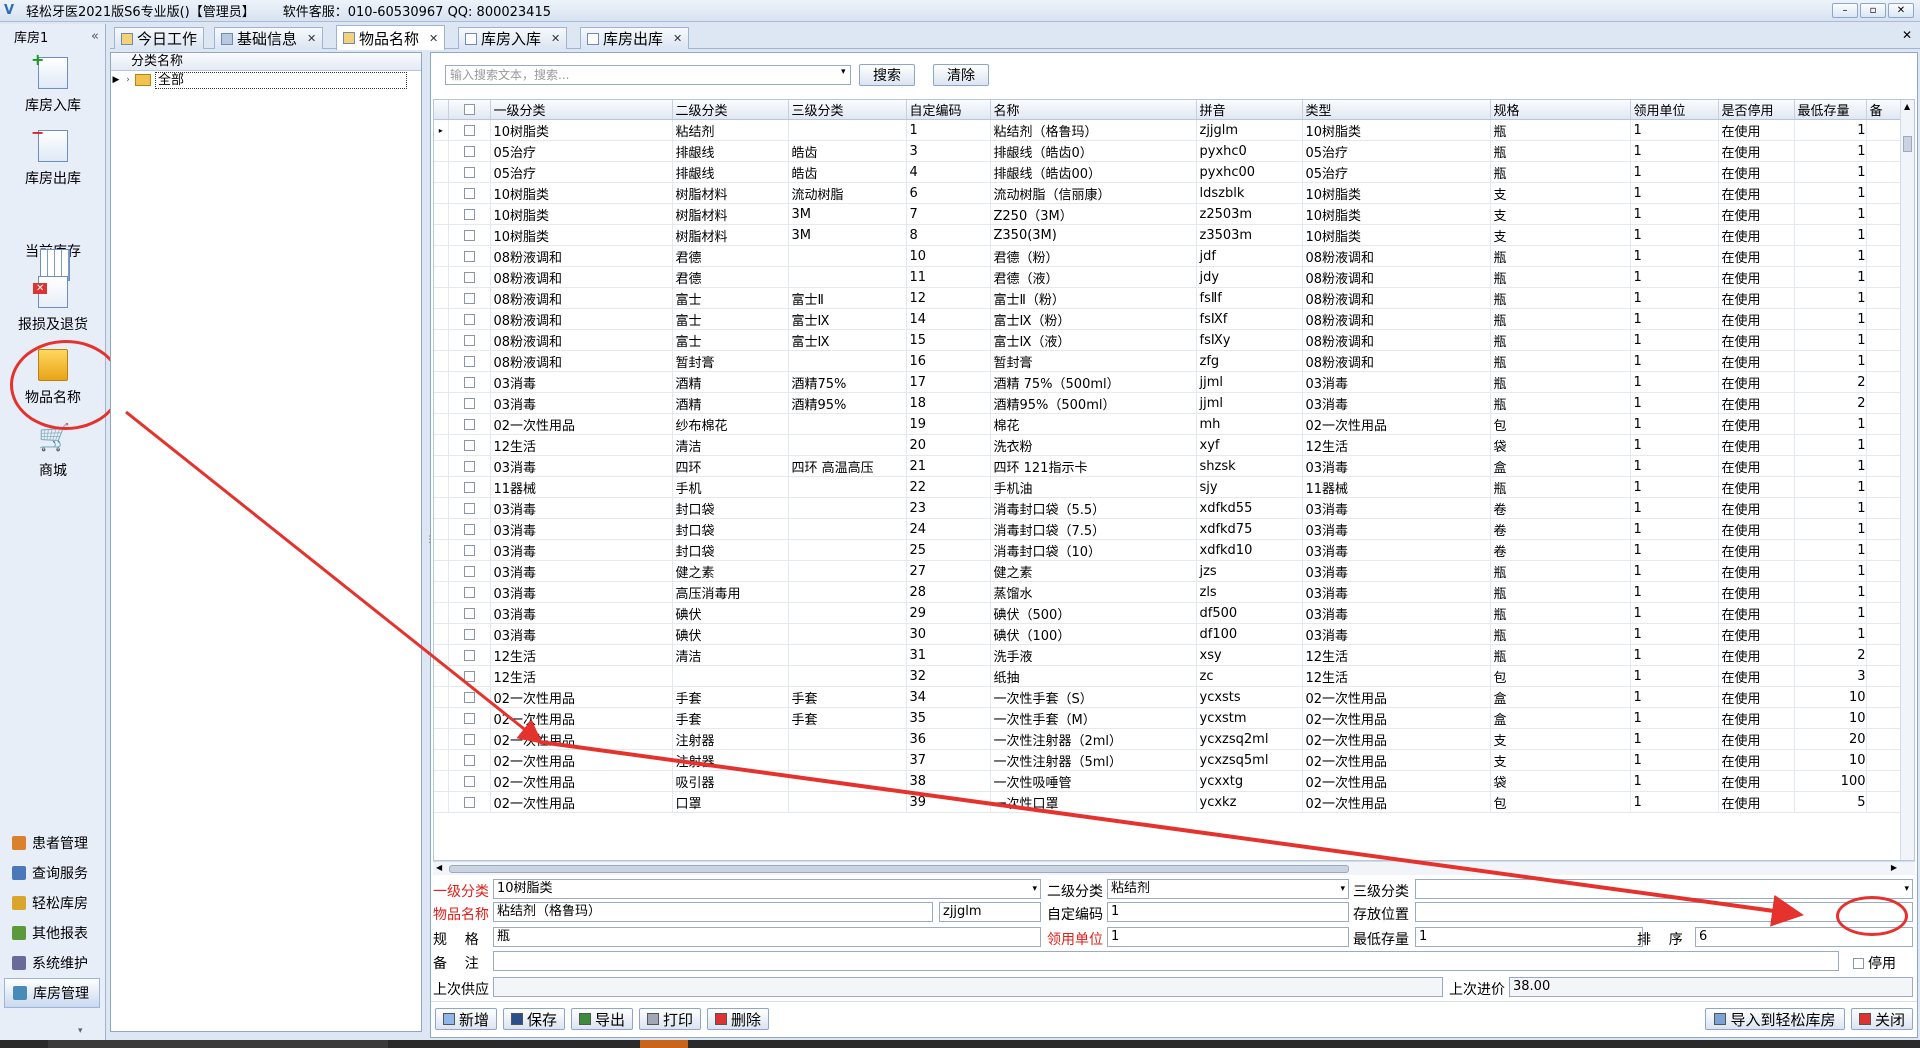 The image size is (1920, 1048). Describe the element at coordinates (1174, 361) in the screenshot. I see `table-row: 08粉液调和 暂封膏 16 暂封膏 zfg 08粉液调和瓶 1 在使用 1` at that location.